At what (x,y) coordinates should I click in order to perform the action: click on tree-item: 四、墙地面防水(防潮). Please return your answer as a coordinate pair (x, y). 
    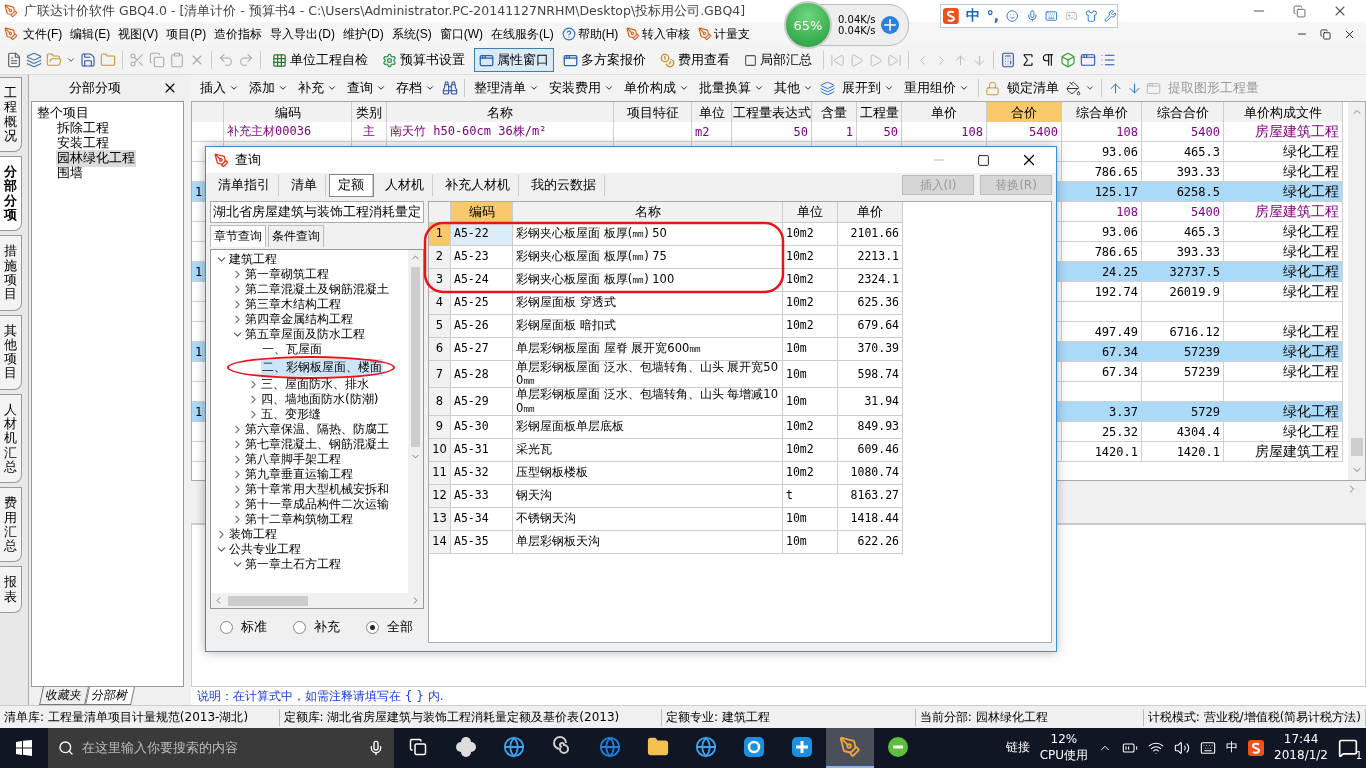
    Looking at the image, I should click on (320, 399).